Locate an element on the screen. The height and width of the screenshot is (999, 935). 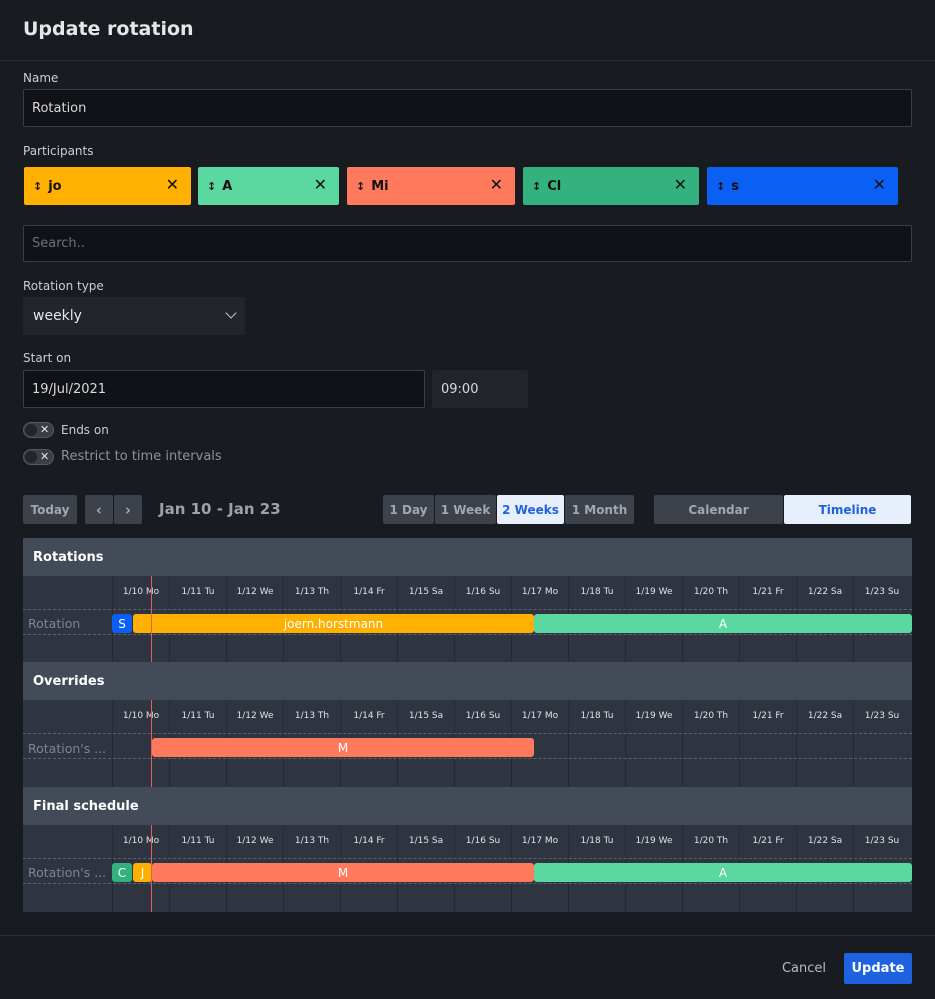
rotation-type-select: weekly is located at coordinates (134, 316).